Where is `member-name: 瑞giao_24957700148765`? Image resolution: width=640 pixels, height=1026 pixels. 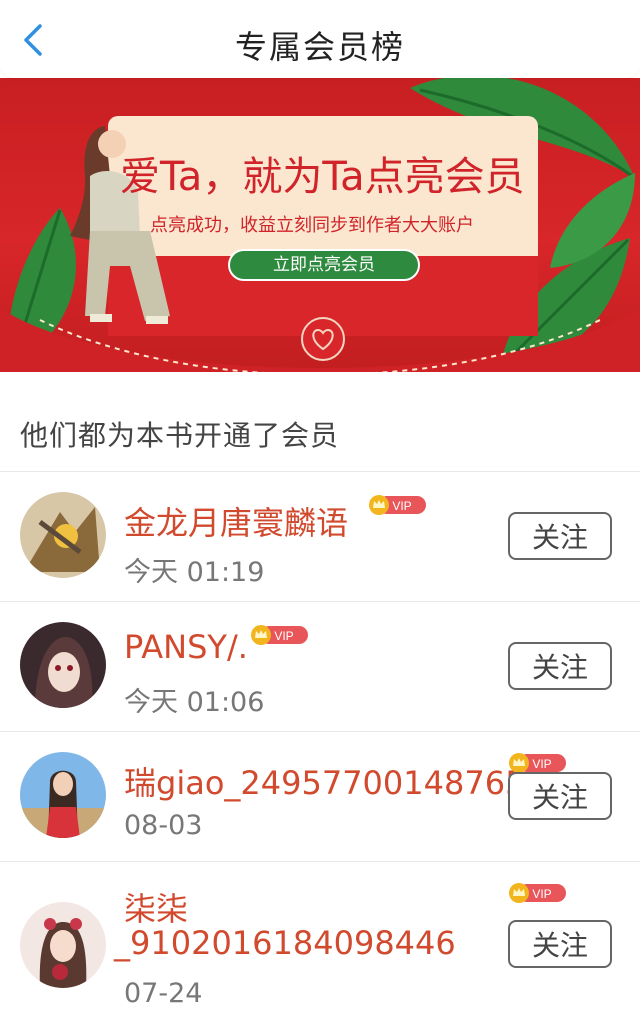 member-name: 瑞giao_24957700148765 is located at coordinates (324, 781).